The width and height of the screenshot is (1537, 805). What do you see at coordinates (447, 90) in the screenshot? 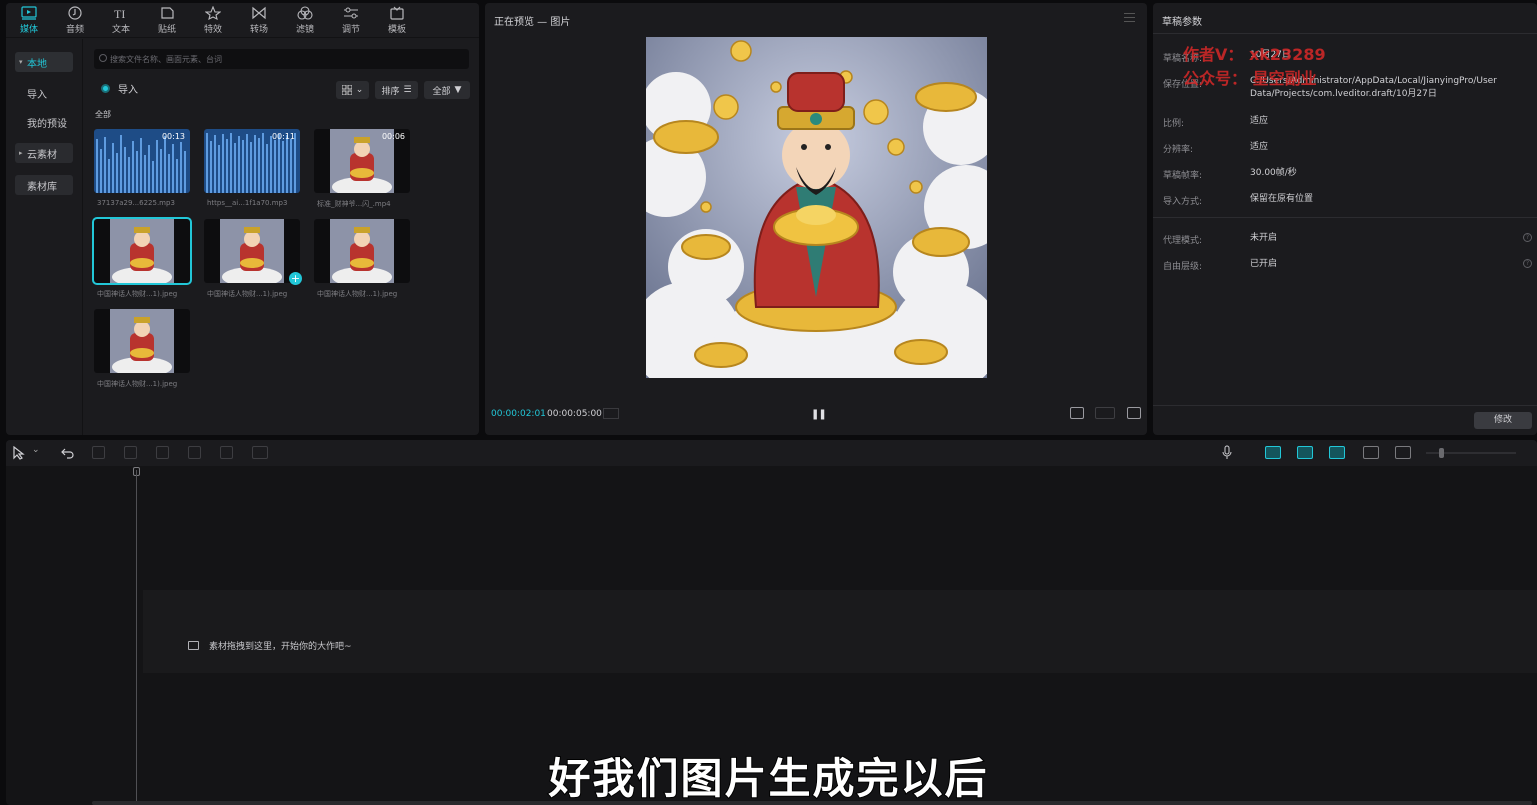
I see `filter-button: 全部 ▼` at bounding box center [447, 90].